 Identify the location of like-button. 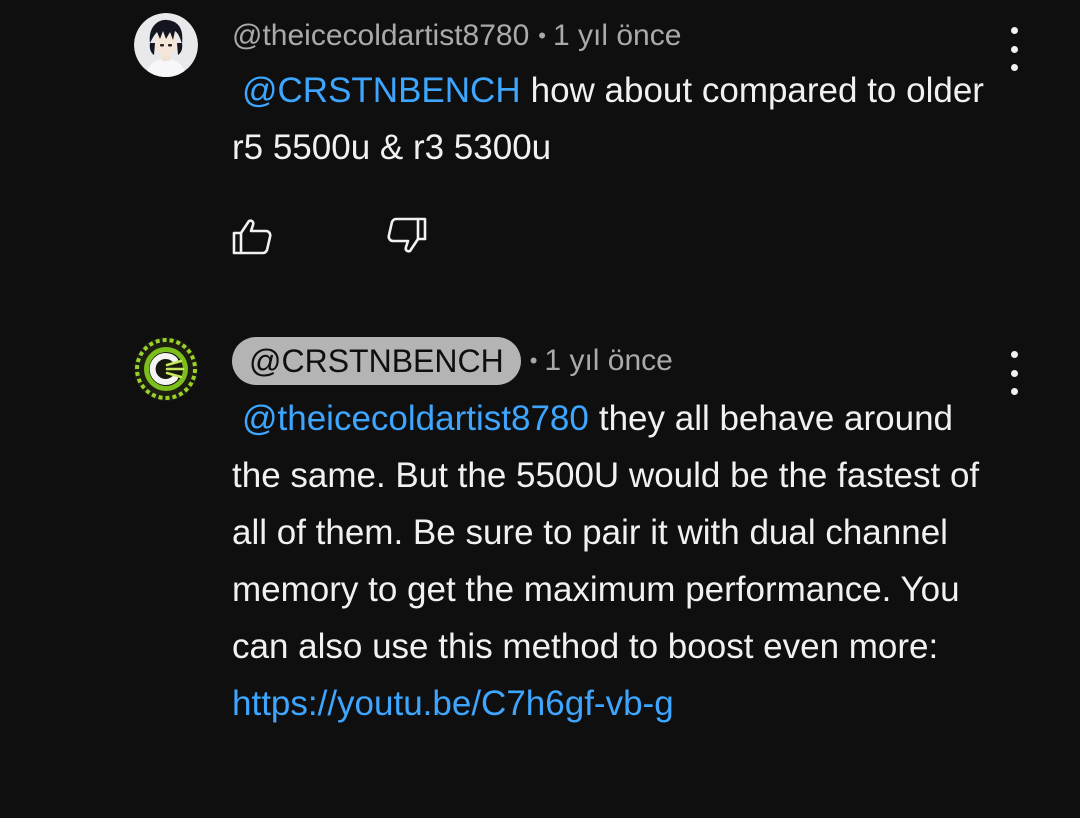
(252, 236).